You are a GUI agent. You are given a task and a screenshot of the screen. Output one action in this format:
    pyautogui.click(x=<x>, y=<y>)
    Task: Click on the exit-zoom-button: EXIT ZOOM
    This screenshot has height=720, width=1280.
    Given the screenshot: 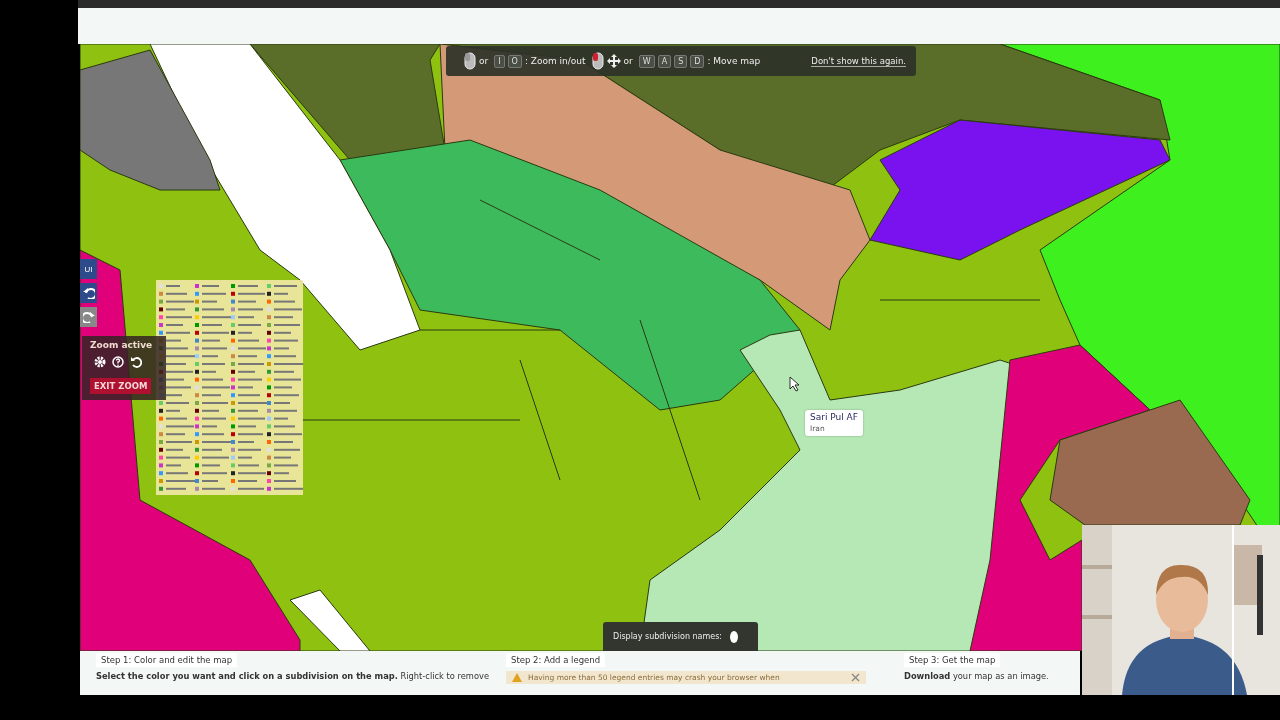 What is the action you would take?
    pyautogui.click(x=121, y=386)
    